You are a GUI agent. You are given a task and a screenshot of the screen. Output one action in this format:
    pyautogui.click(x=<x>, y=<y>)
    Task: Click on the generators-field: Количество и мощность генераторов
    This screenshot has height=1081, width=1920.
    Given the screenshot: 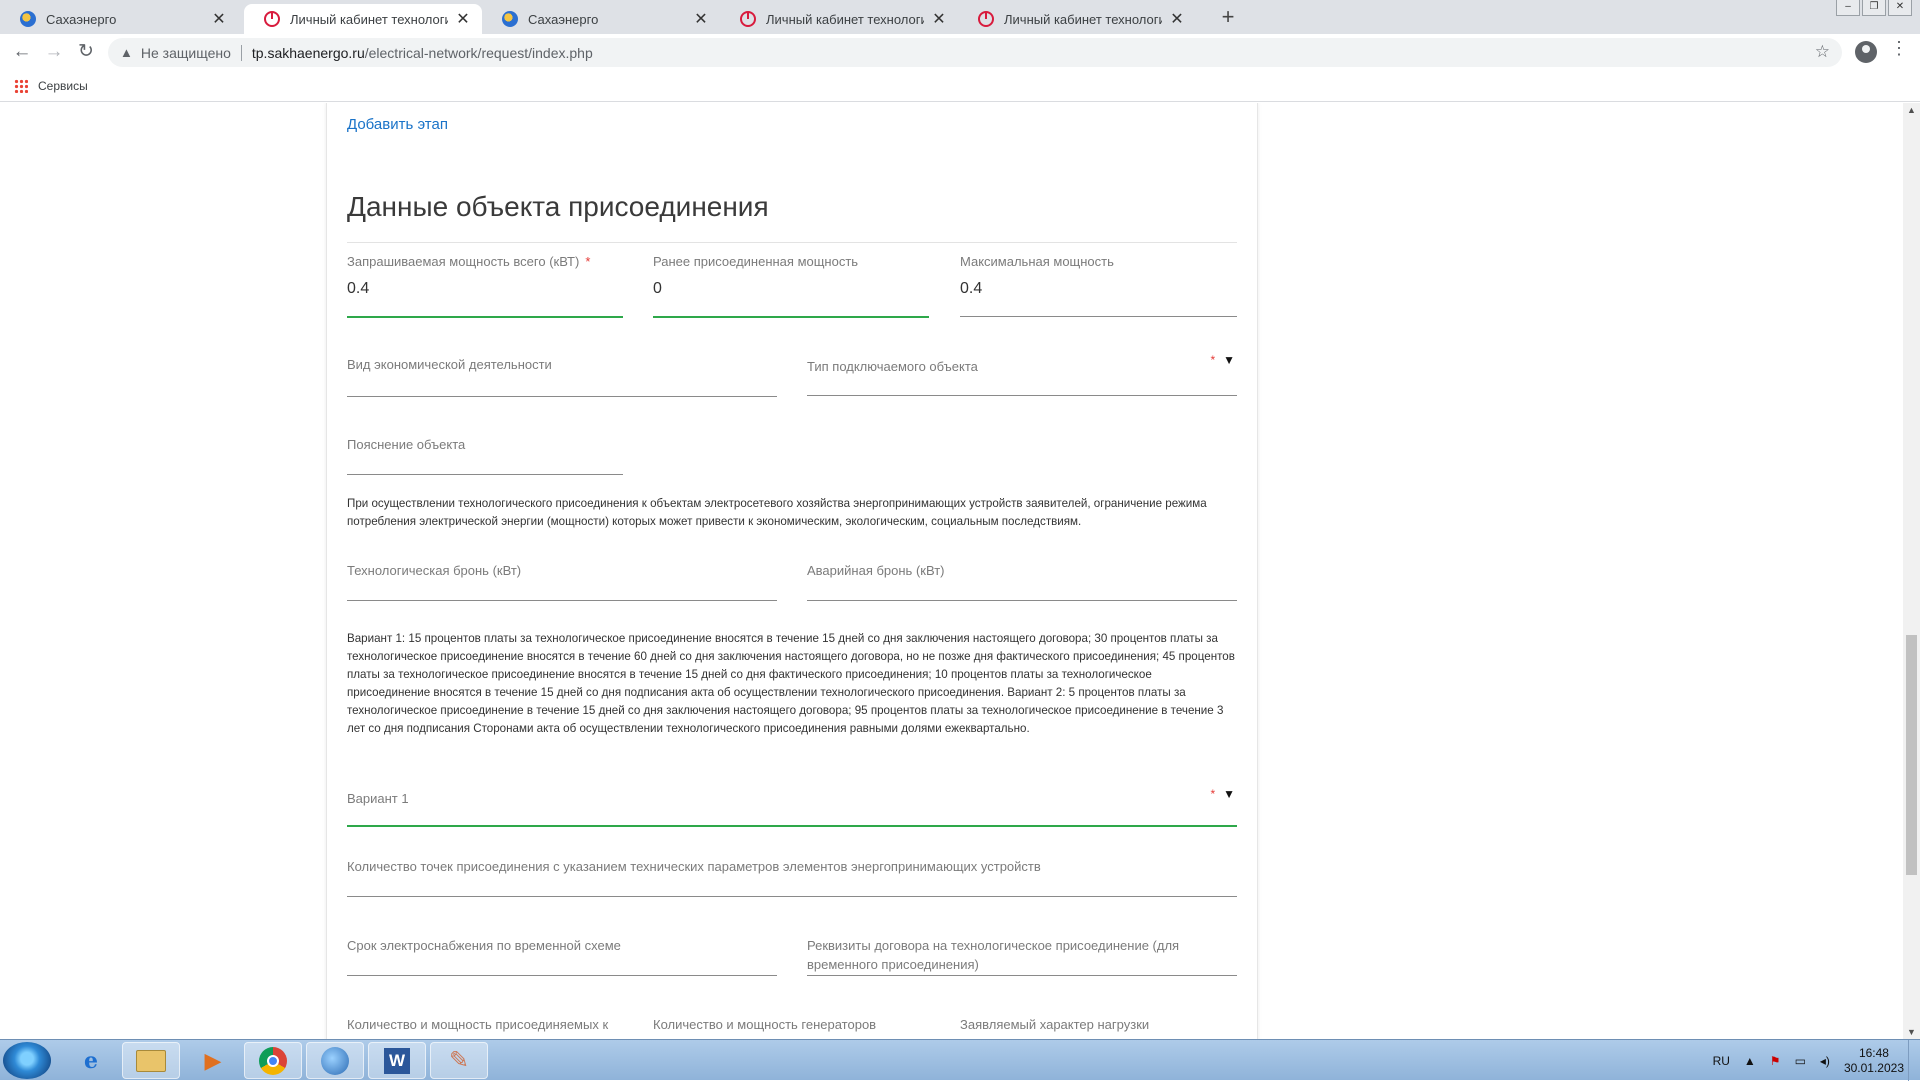 What is the action you would take?
    pyautogui.click(x=791, y=1026)
    